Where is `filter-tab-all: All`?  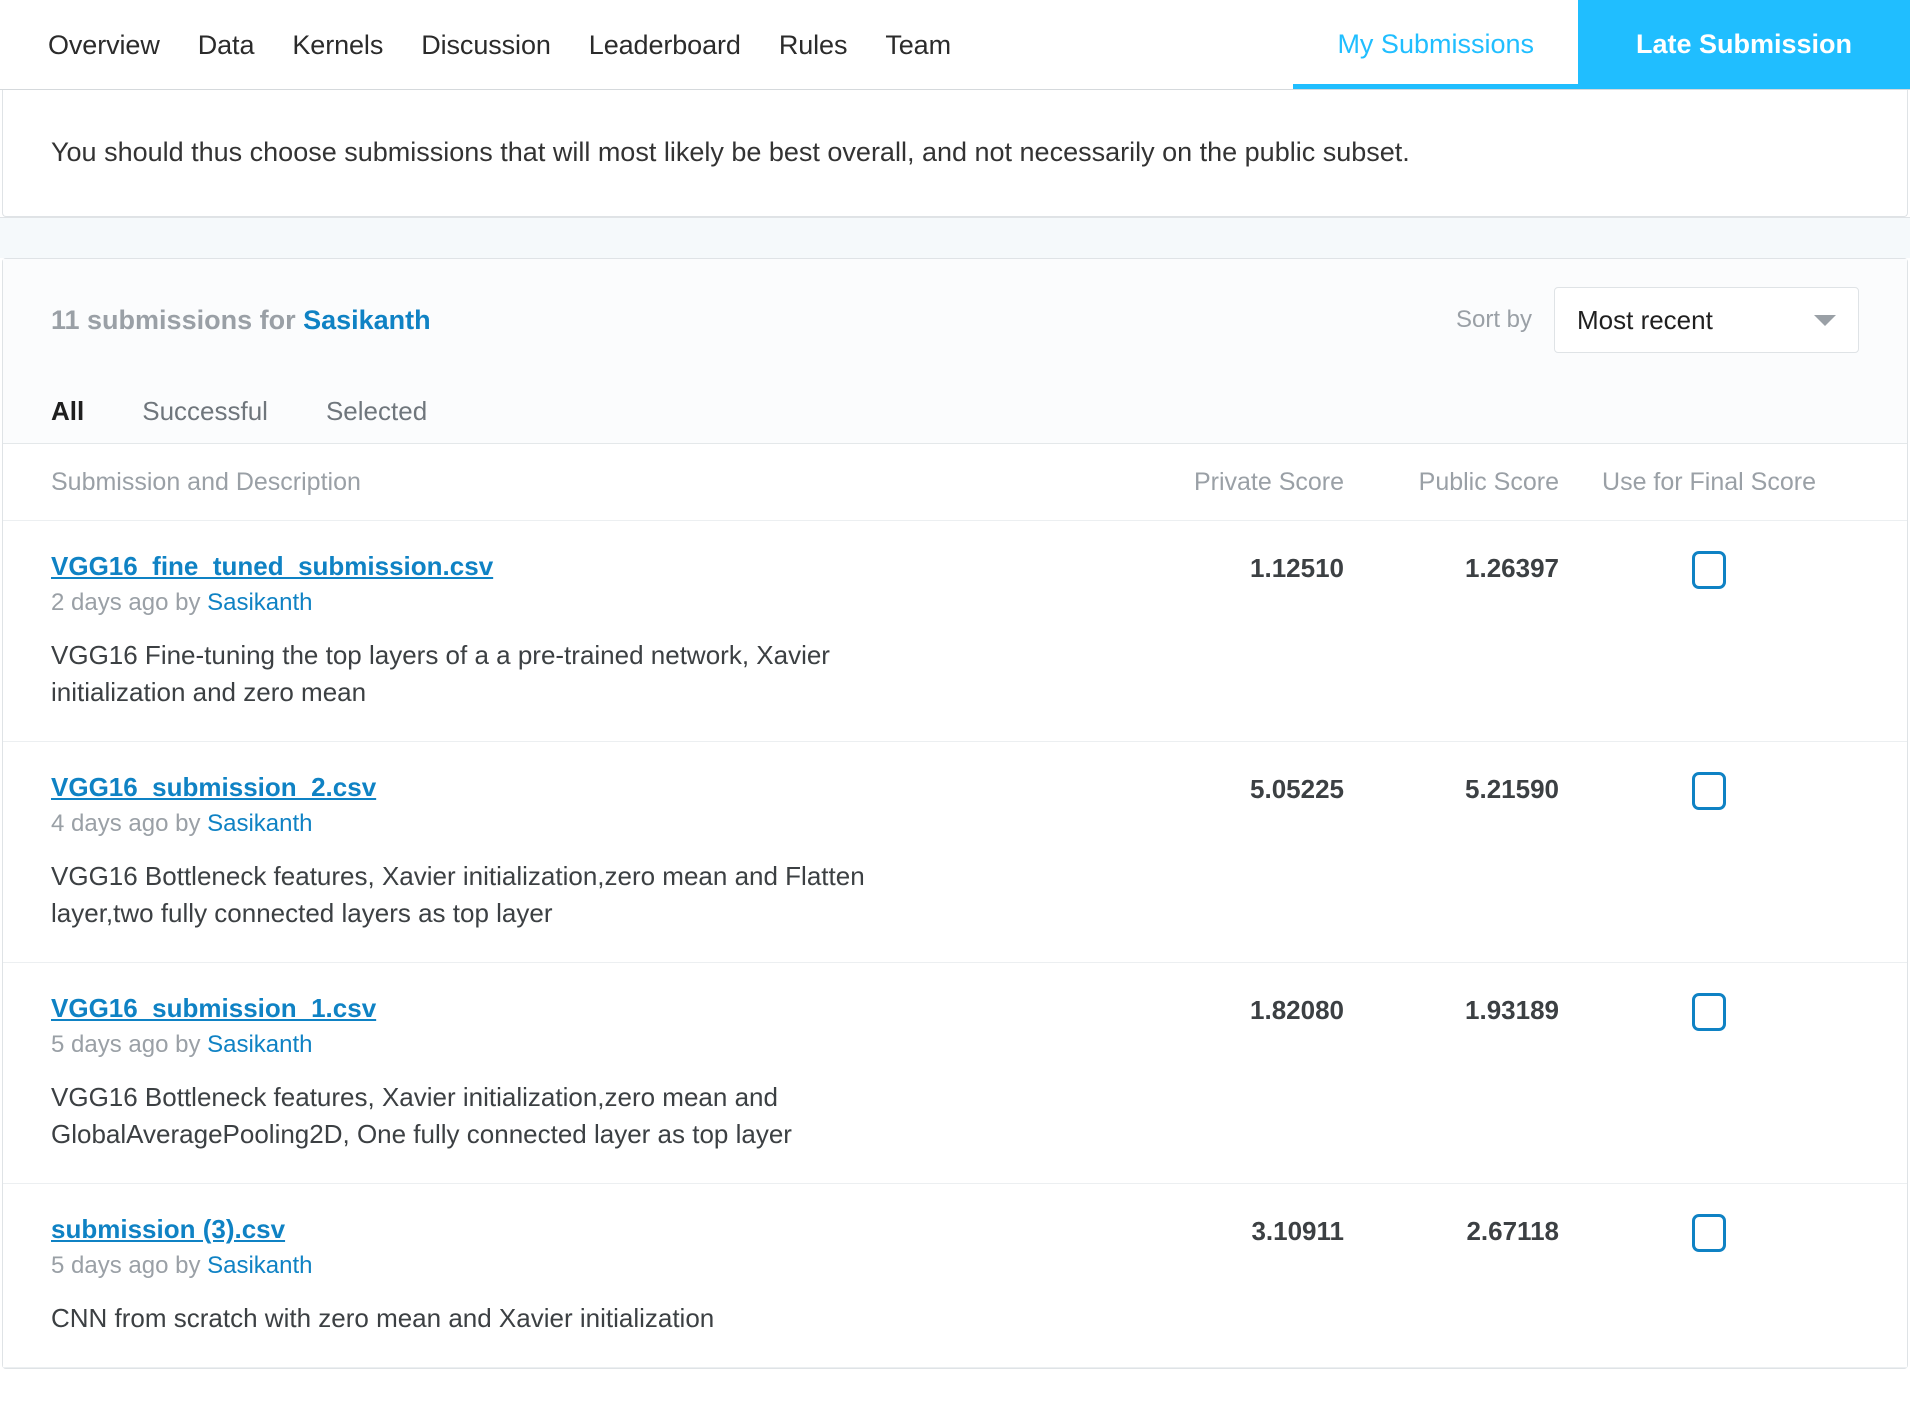
filter-tab-all: All is located at coordinates (67, 411).